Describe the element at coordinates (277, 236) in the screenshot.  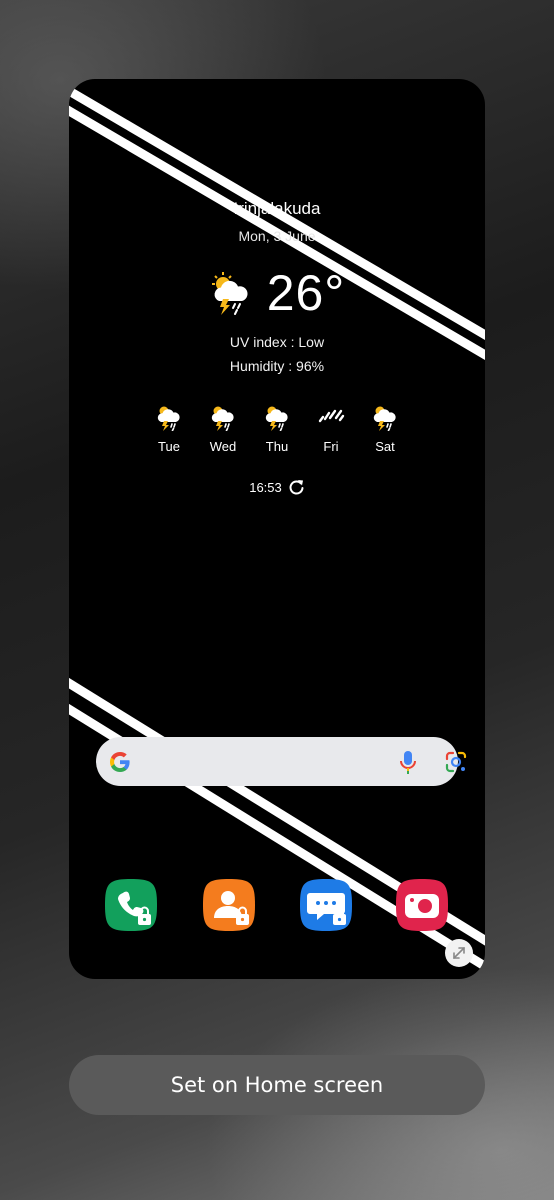
I see `weather-date: Mon, 3 June` at that location.